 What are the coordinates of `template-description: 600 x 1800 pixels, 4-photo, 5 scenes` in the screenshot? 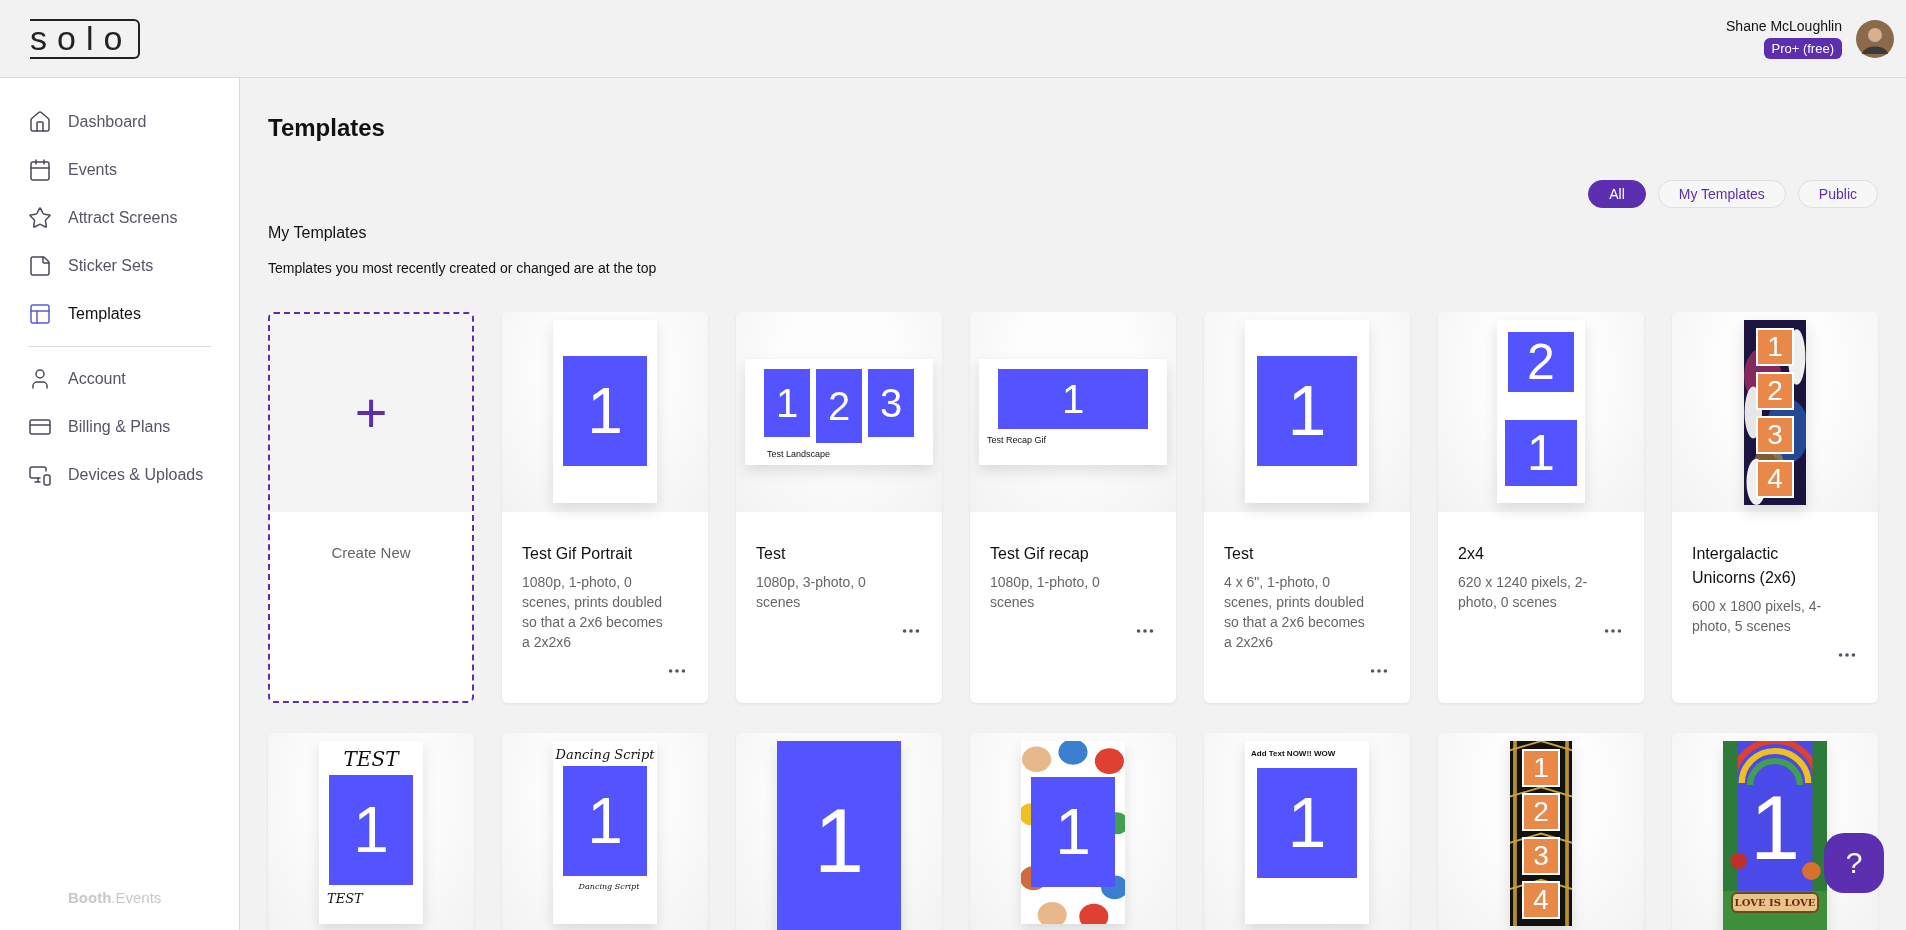 It's located at (1757, 616).